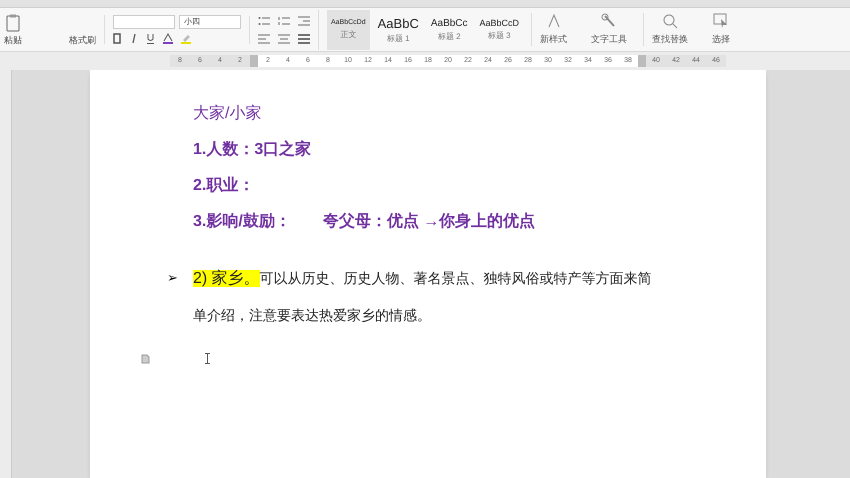  What do you see at coordinates (449, 30) in the screenshot?
I see `style-preset: AaBbCc 标题 2` at bounding box center [449, 30].